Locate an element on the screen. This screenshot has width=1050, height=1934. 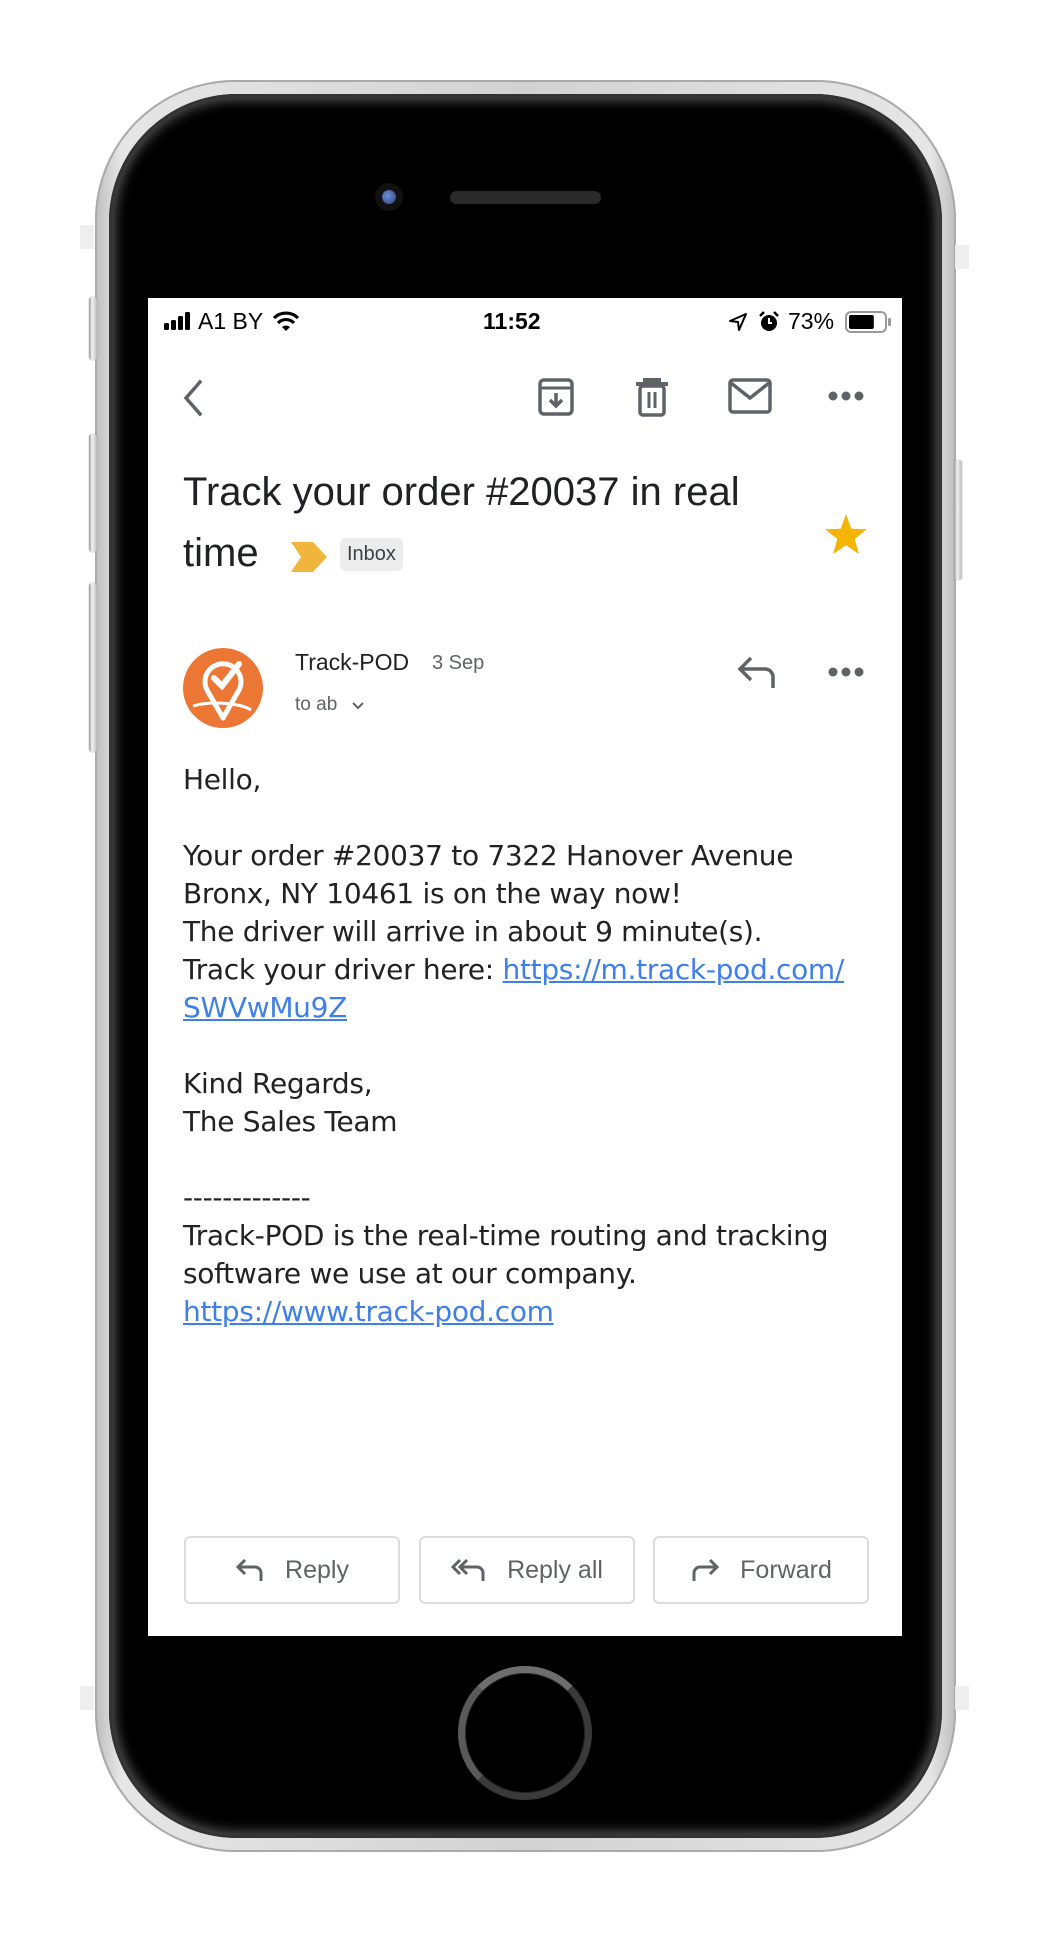
body-footer: software we use at our company. is located at coordinates (410, 1273).